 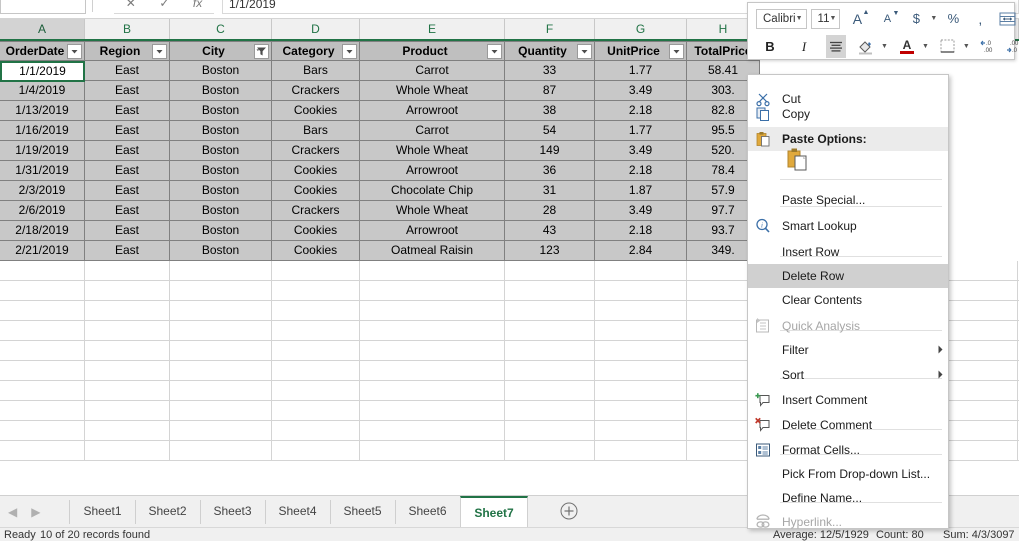 I want to click on table-cell: 43, so click(x=550, y=231).